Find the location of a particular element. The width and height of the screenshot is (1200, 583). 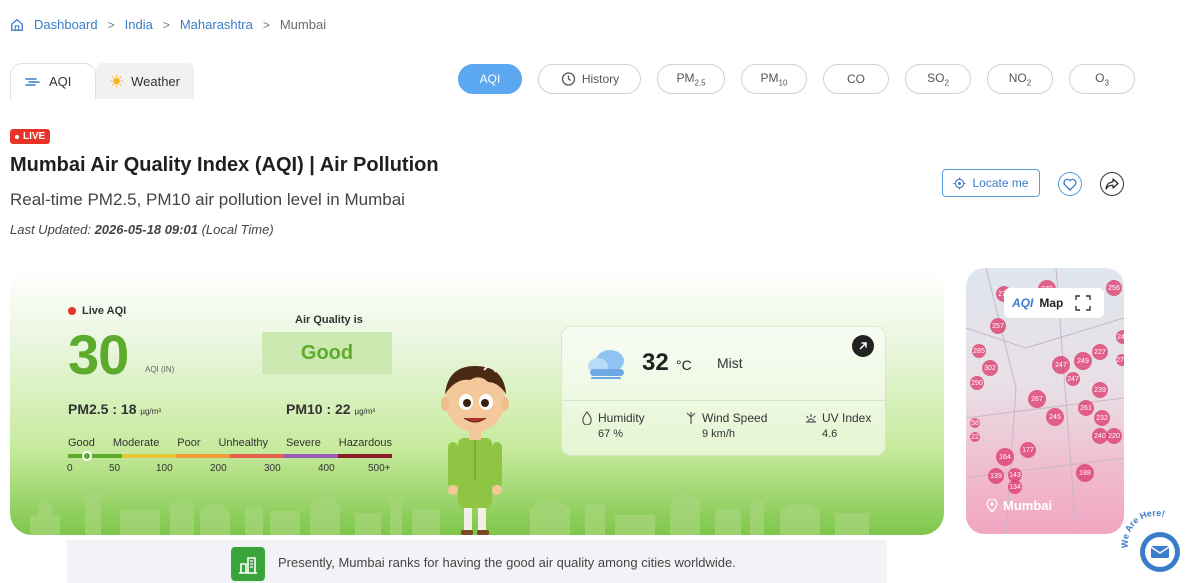

map-open-button: AQI Map is located at coordinates (1054, 303).